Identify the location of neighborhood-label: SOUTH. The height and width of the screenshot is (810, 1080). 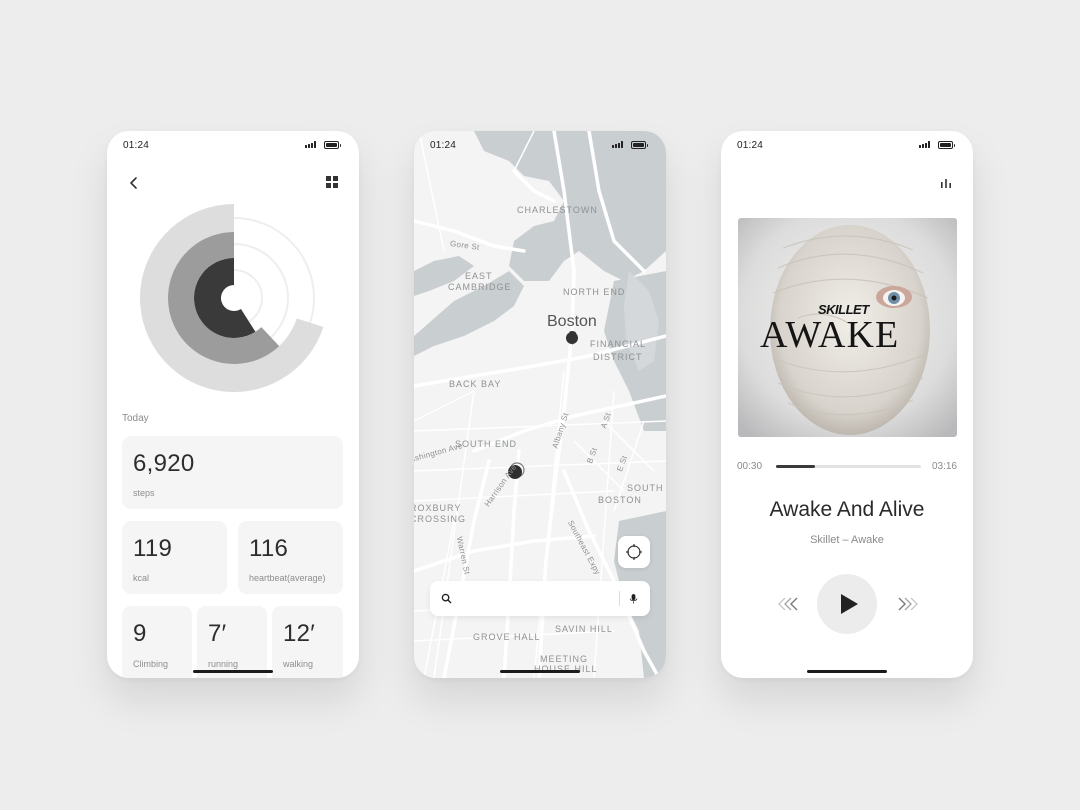
(645, 488).